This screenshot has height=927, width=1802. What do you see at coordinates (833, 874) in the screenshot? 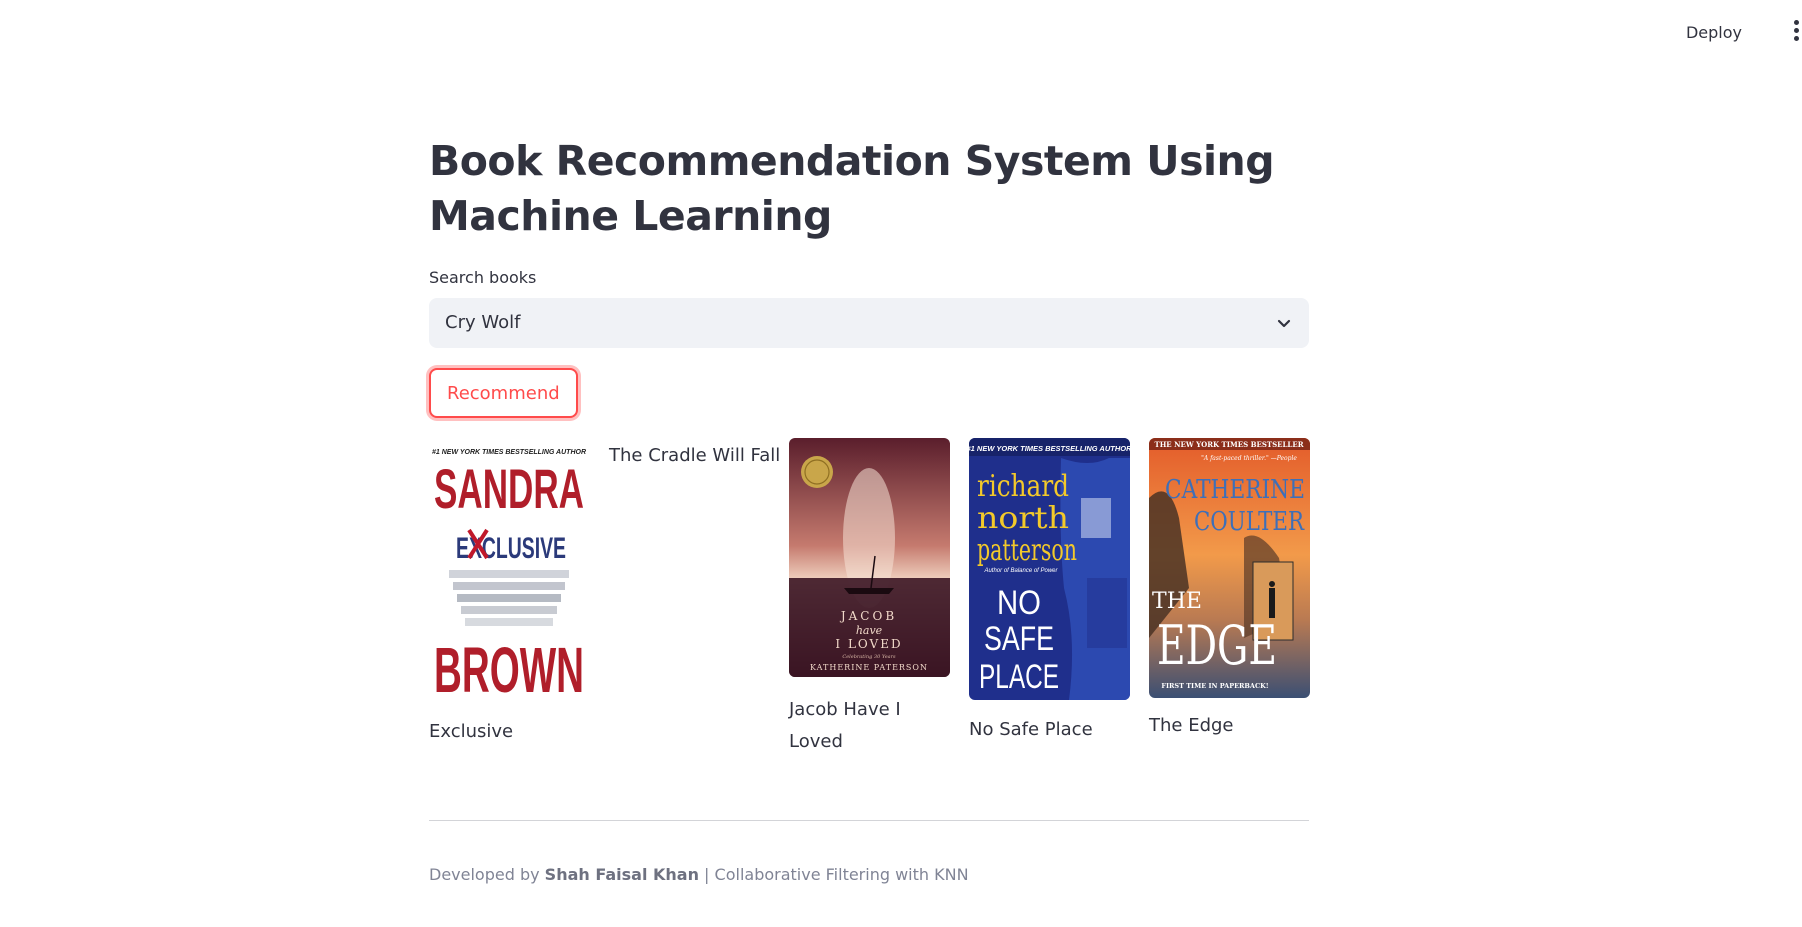
I see `footer-suffix: | Collaborative Filtering with KNN` at bounding box center [833, 874].